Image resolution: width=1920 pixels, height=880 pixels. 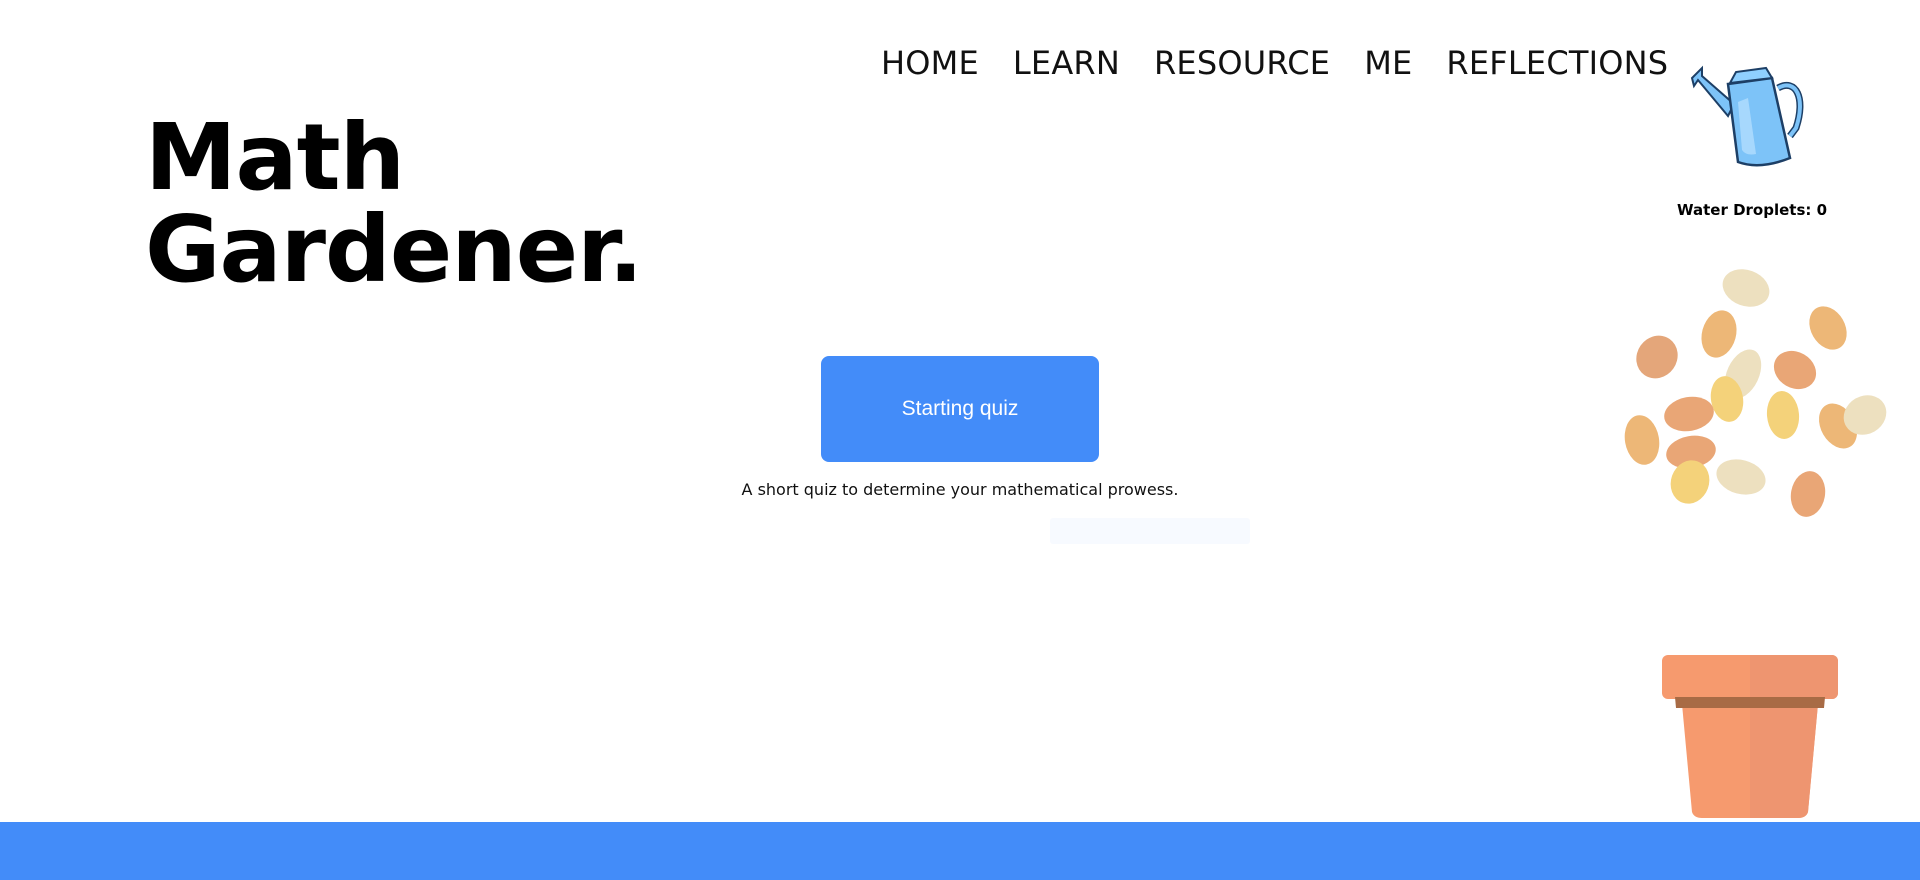 I want to click on main-nav: HOME LEARN RESOURCE ME REFLECTIONS, so click(x=1274, y=63).